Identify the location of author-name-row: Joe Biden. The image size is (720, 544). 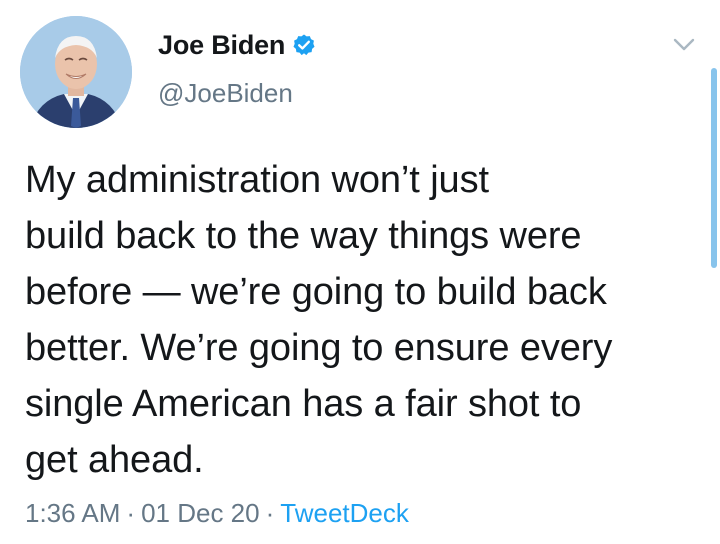
(237, 45).